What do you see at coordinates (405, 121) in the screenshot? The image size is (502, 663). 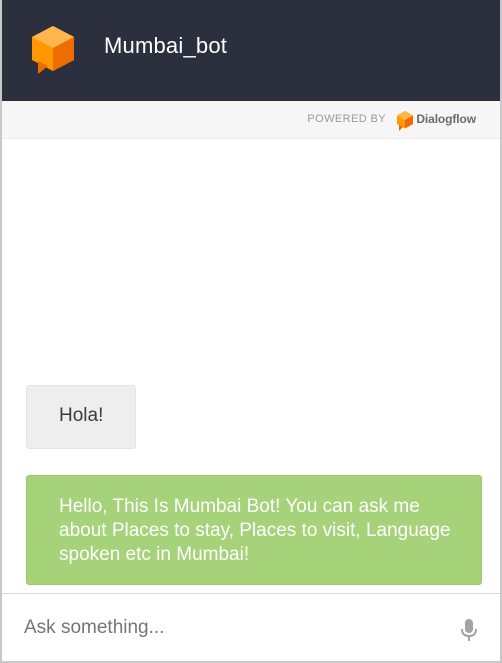 I see `dialogflow-logo-icon` at bounding box center [405, 121].